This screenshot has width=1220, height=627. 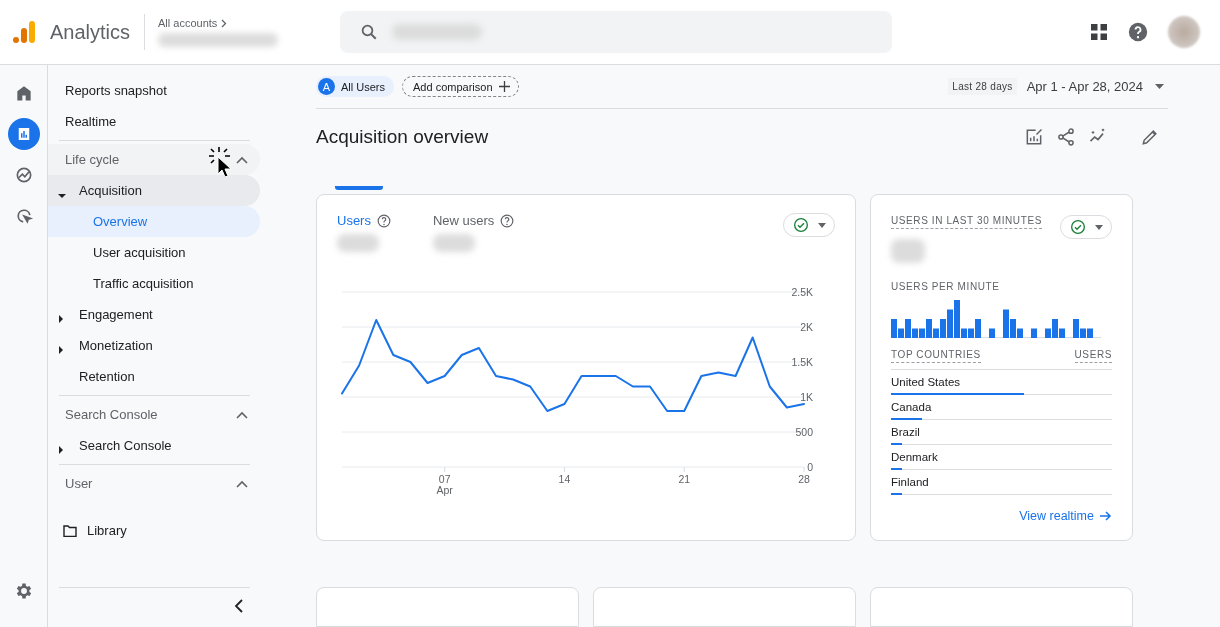 I want to click on nav-item: Monetization, so click(x=154, y=345).